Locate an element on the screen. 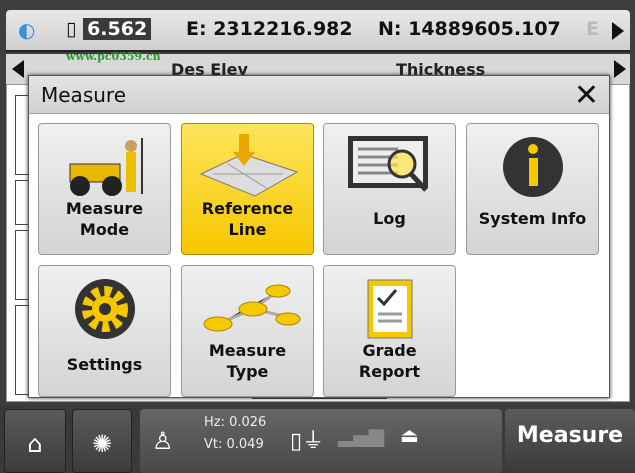 This screenshot has height=473, width=635. measure-mode-tile: Measure Mode is located at coordinates (104, 189).